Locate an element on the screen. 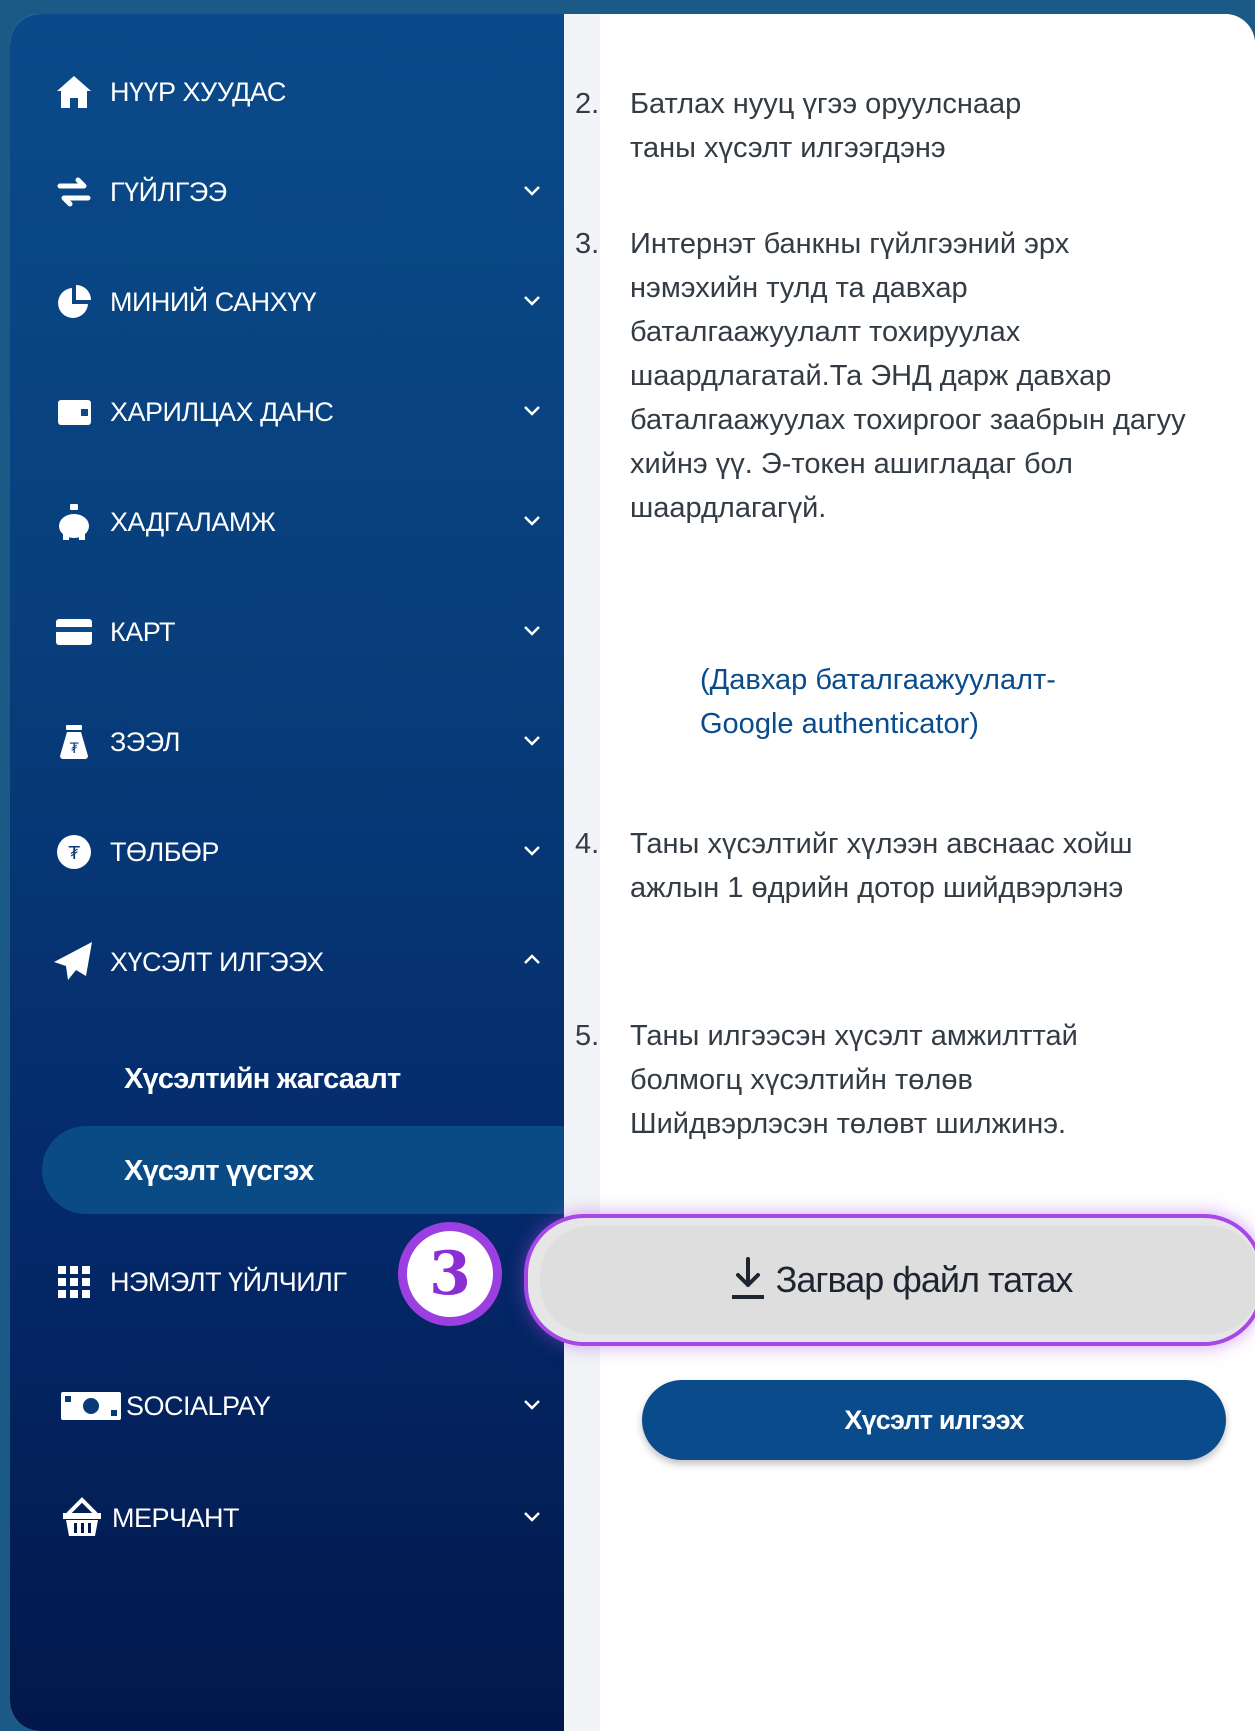  sidebar-item-label: ТӨЛБӨР is located at coordinates (164, 851).